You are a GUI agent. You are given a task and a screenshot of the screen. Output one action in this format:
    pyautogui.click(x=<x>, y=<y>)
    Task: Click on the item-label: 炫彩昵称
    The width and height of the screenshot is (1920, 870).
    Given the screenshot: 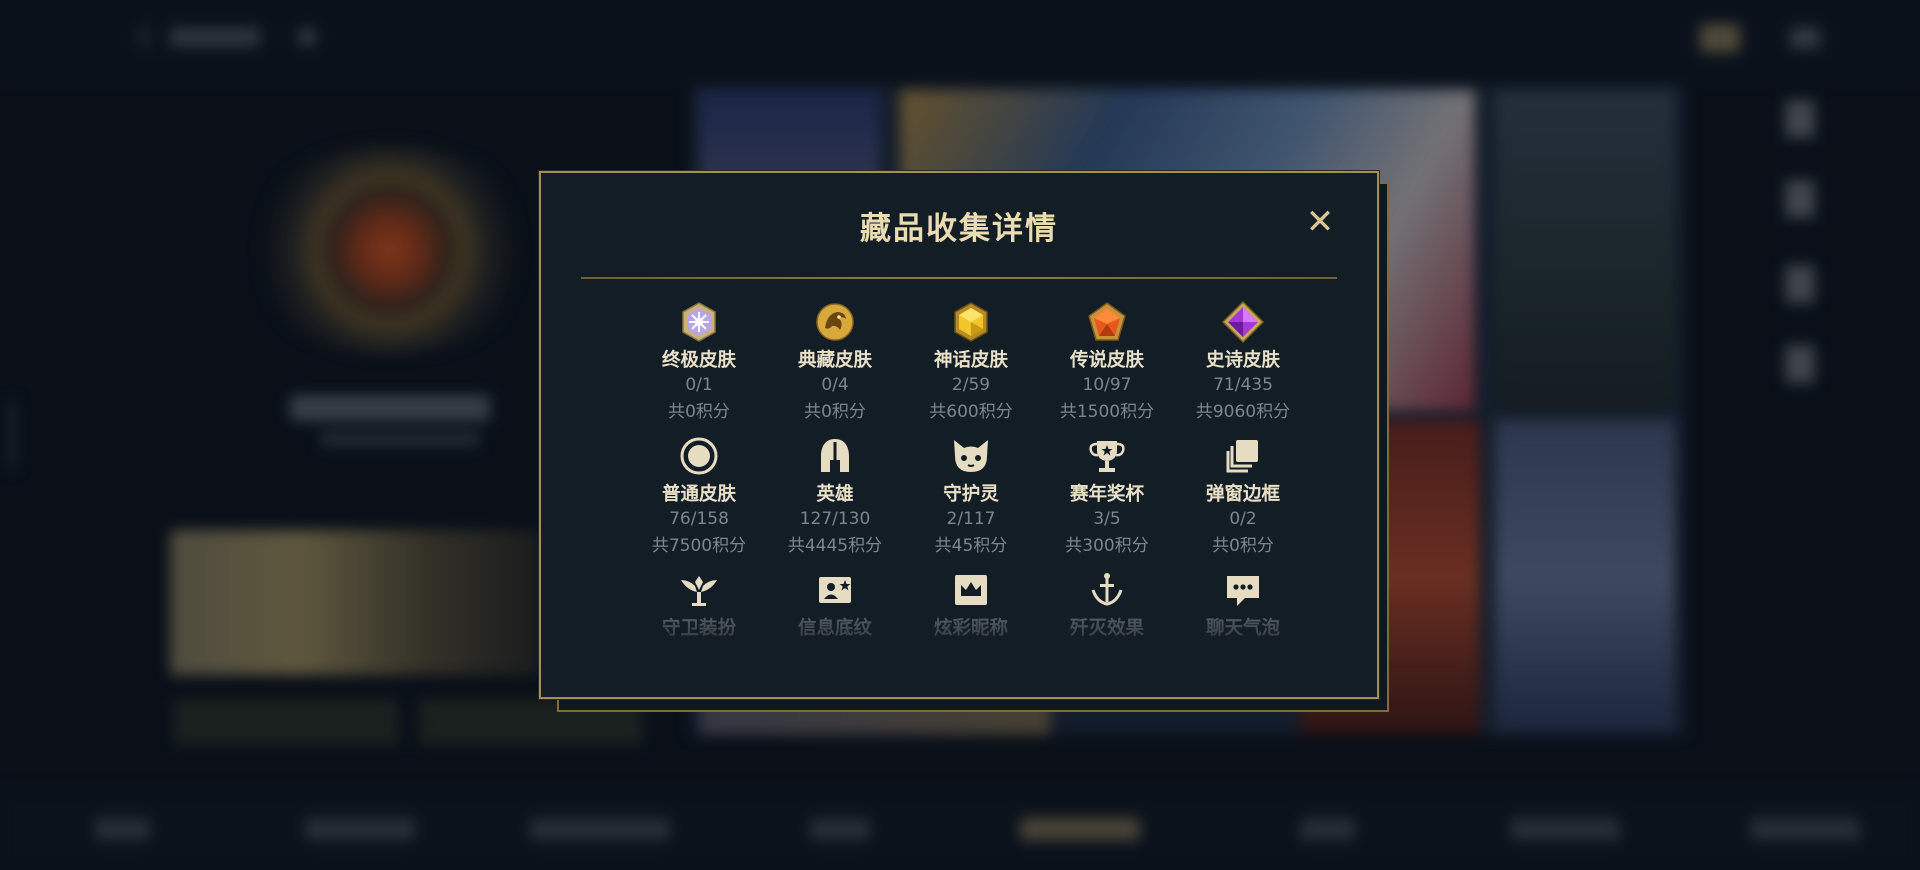 What is the action you would take?
    pyautogui.click(x=970, y=628)
    